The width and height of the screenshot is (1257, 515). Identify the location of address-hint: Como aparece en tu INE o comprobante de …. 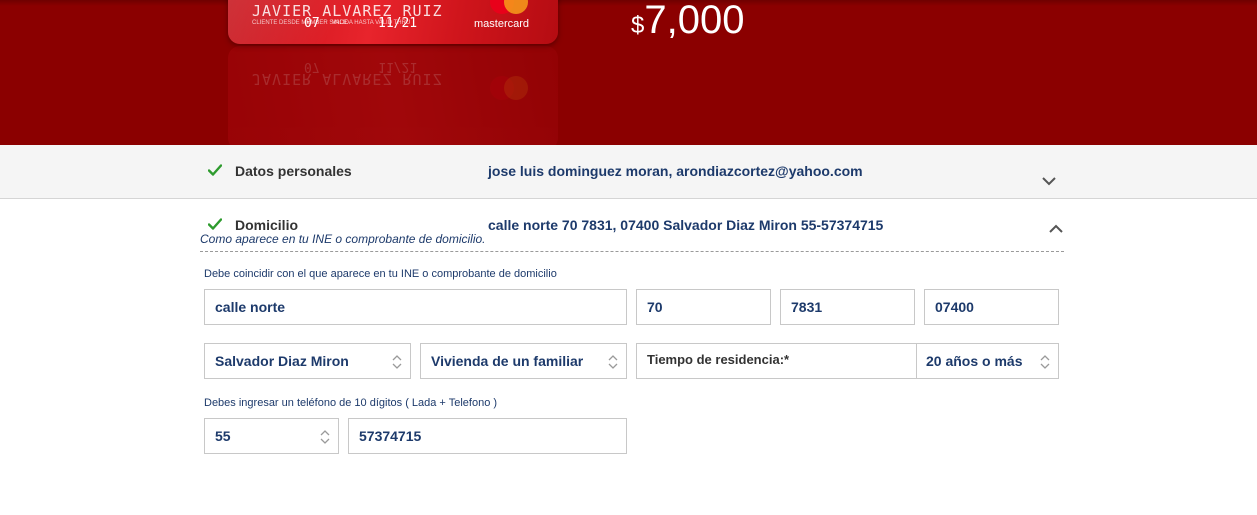
(343, 239).